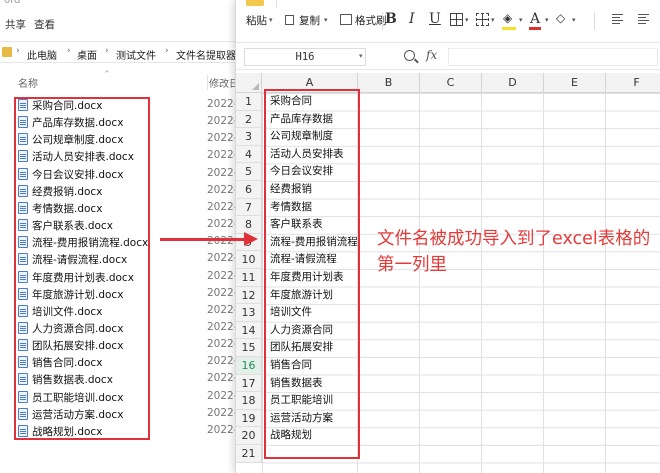 This screenshot has width=660, height=473. What do you see at coordinates (575, 83) in the screenshot?
I see `column-header-e: E` at bounding box center [575, 83].